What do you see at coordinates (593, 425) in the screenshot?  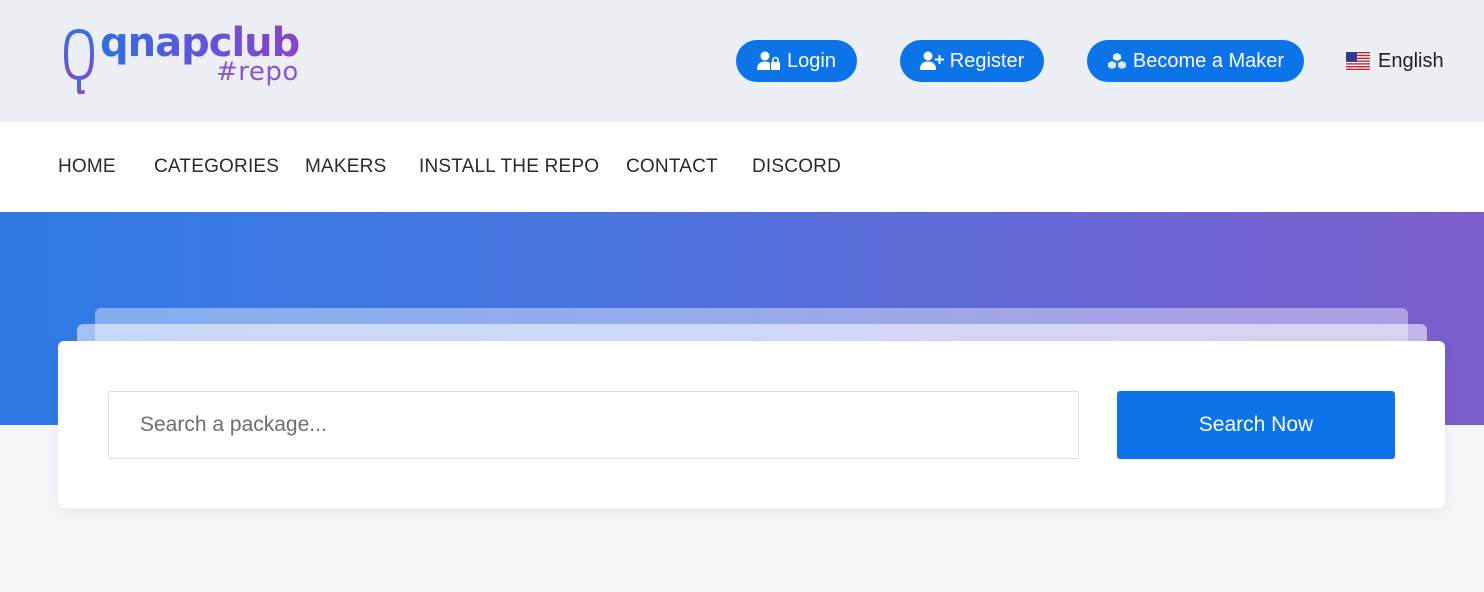 I see `package-search-input` at bounding box center [593, 425].